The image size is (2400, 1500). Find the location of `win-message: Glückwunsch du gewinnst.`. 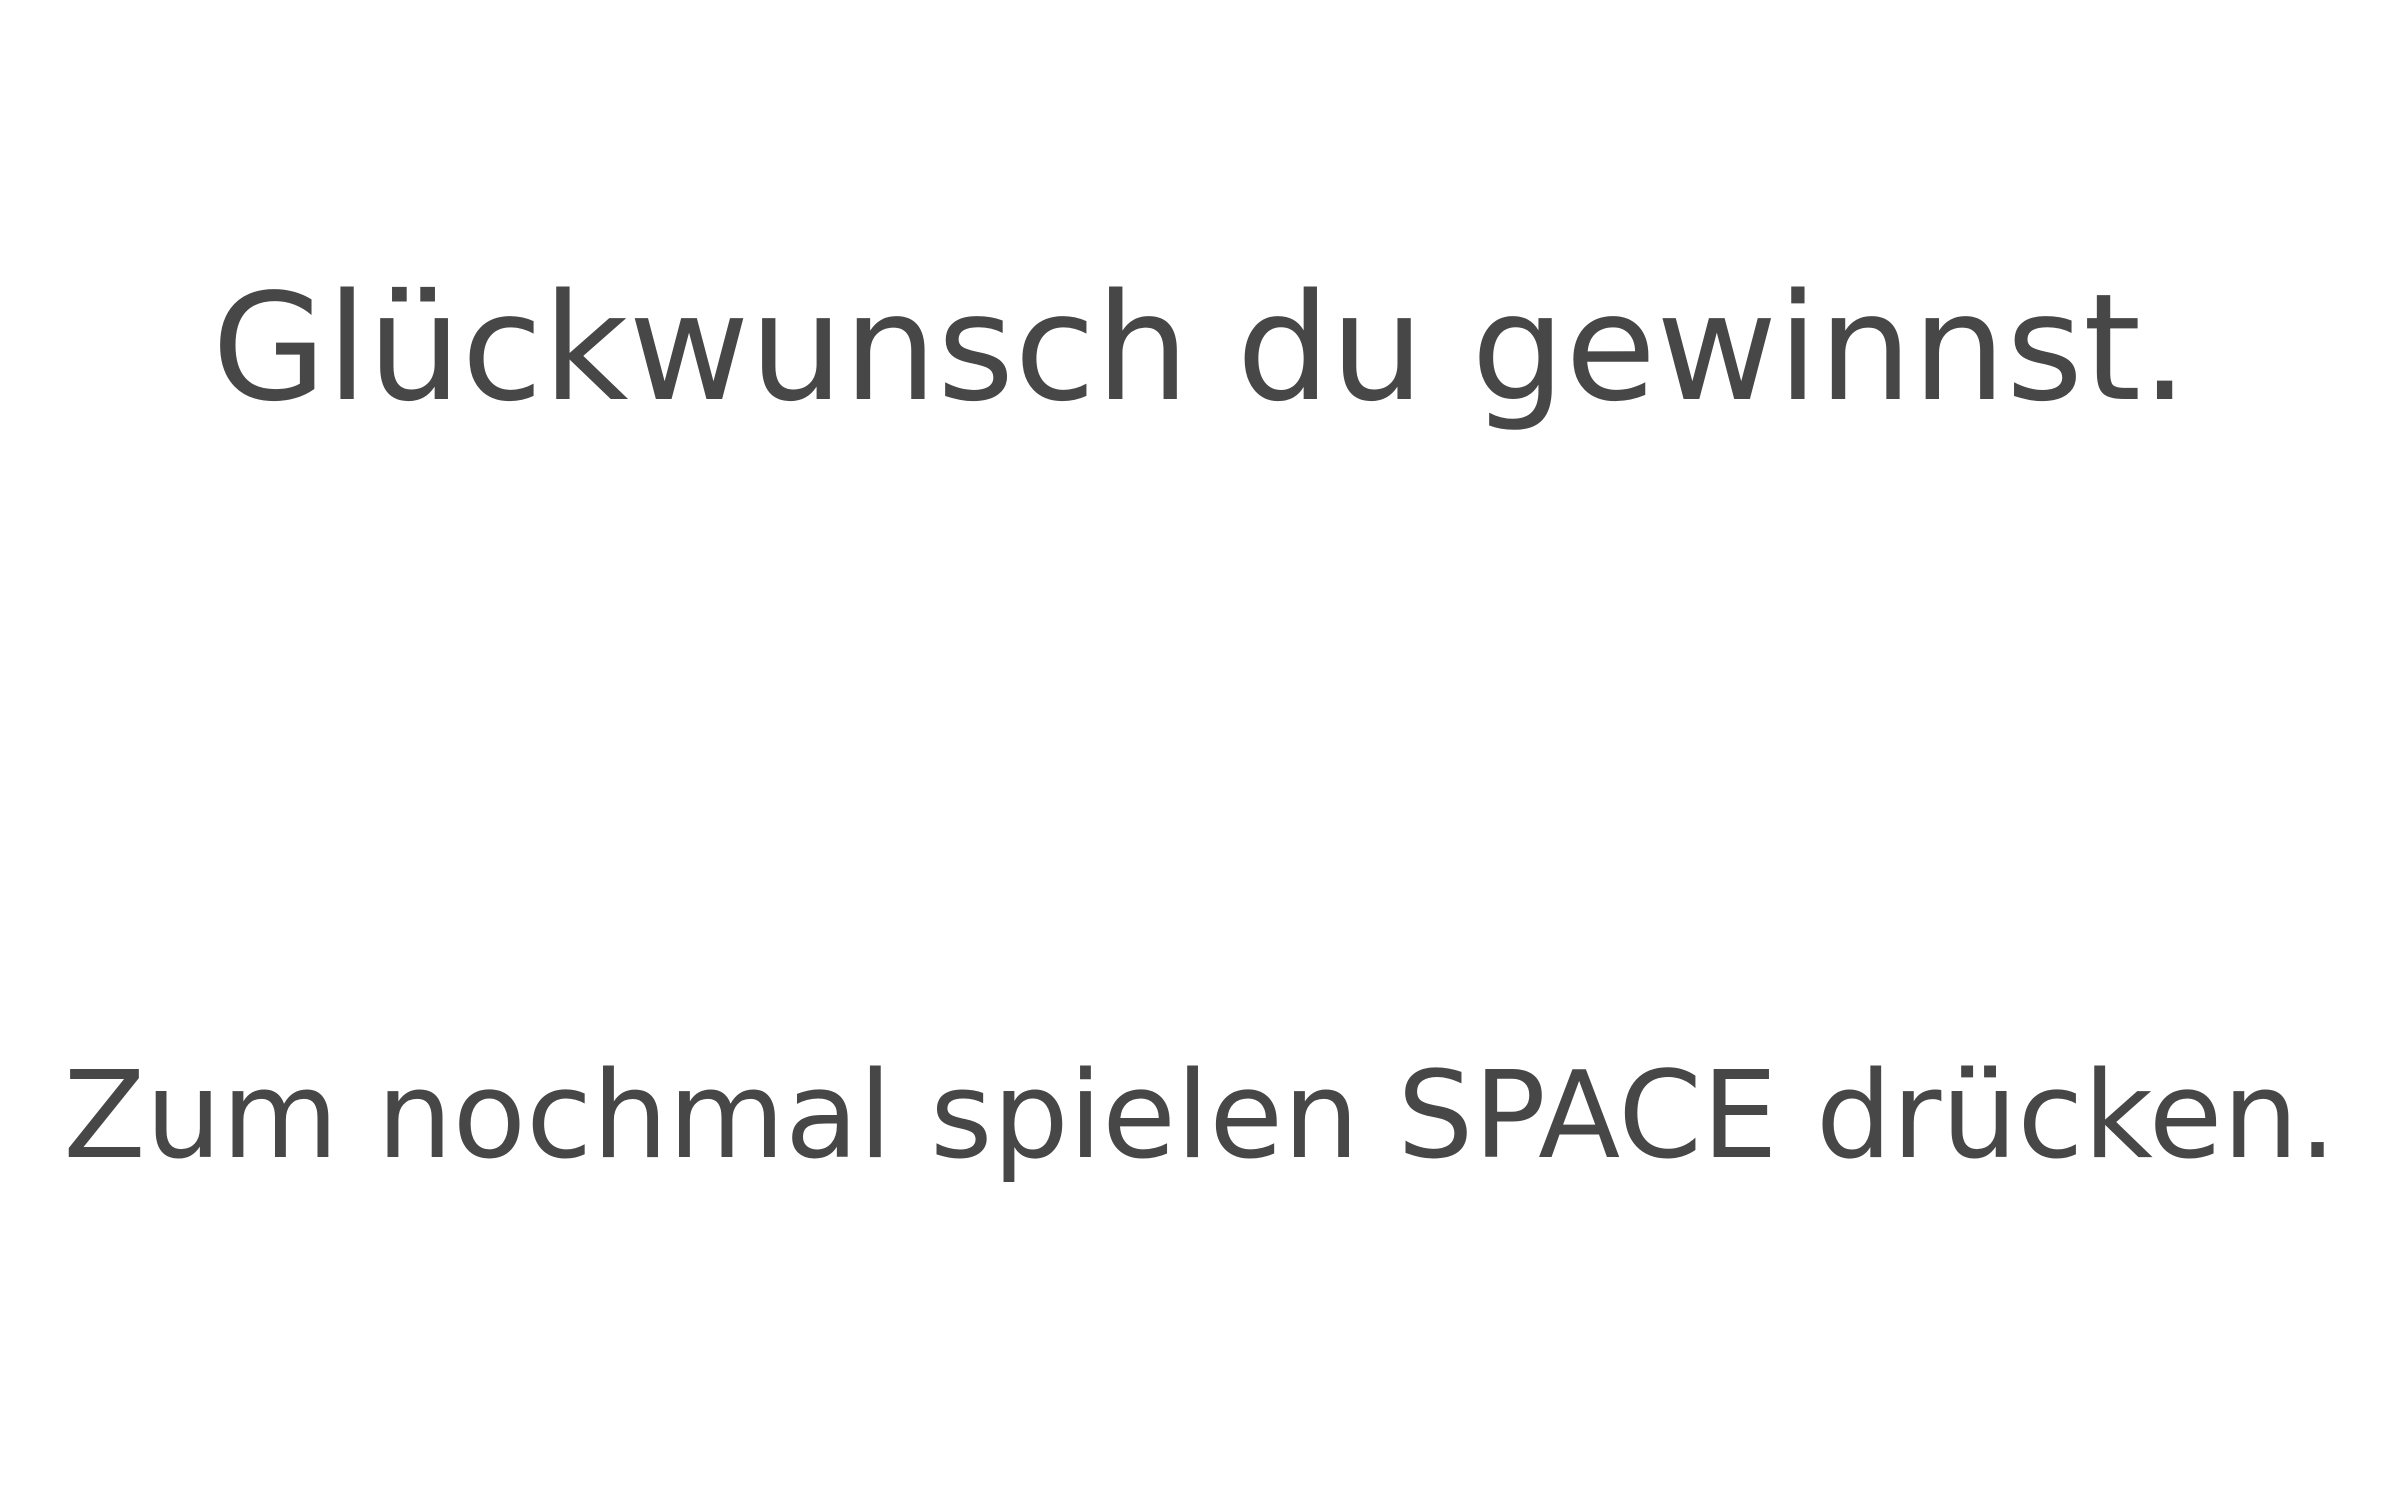

win-message: Glückwunsch du gewinnst. is located at coordinates (1200, 348).